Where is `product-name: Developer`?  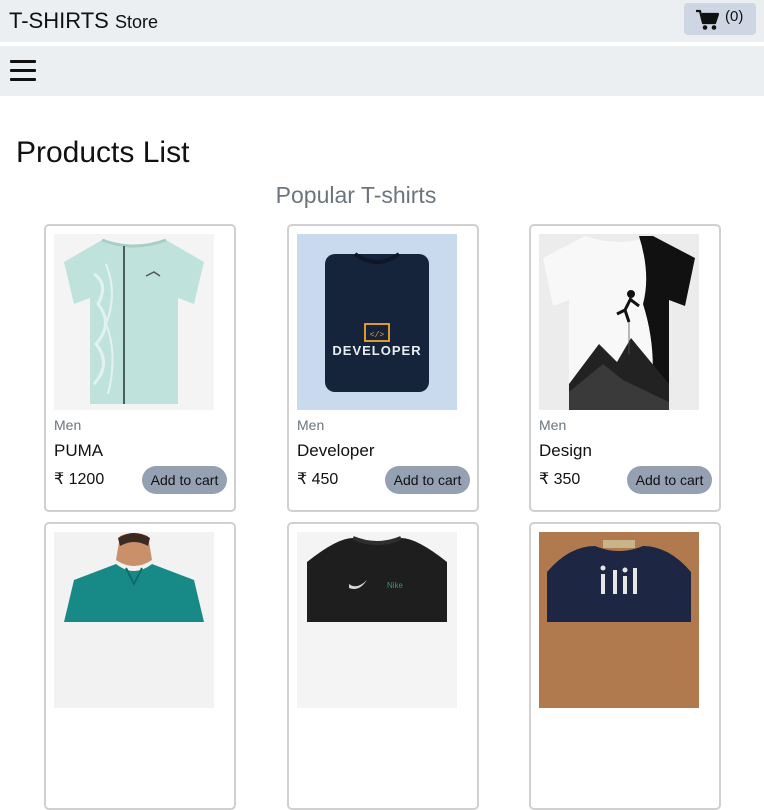 product-name: Developer is located at coordinates (336, 451).